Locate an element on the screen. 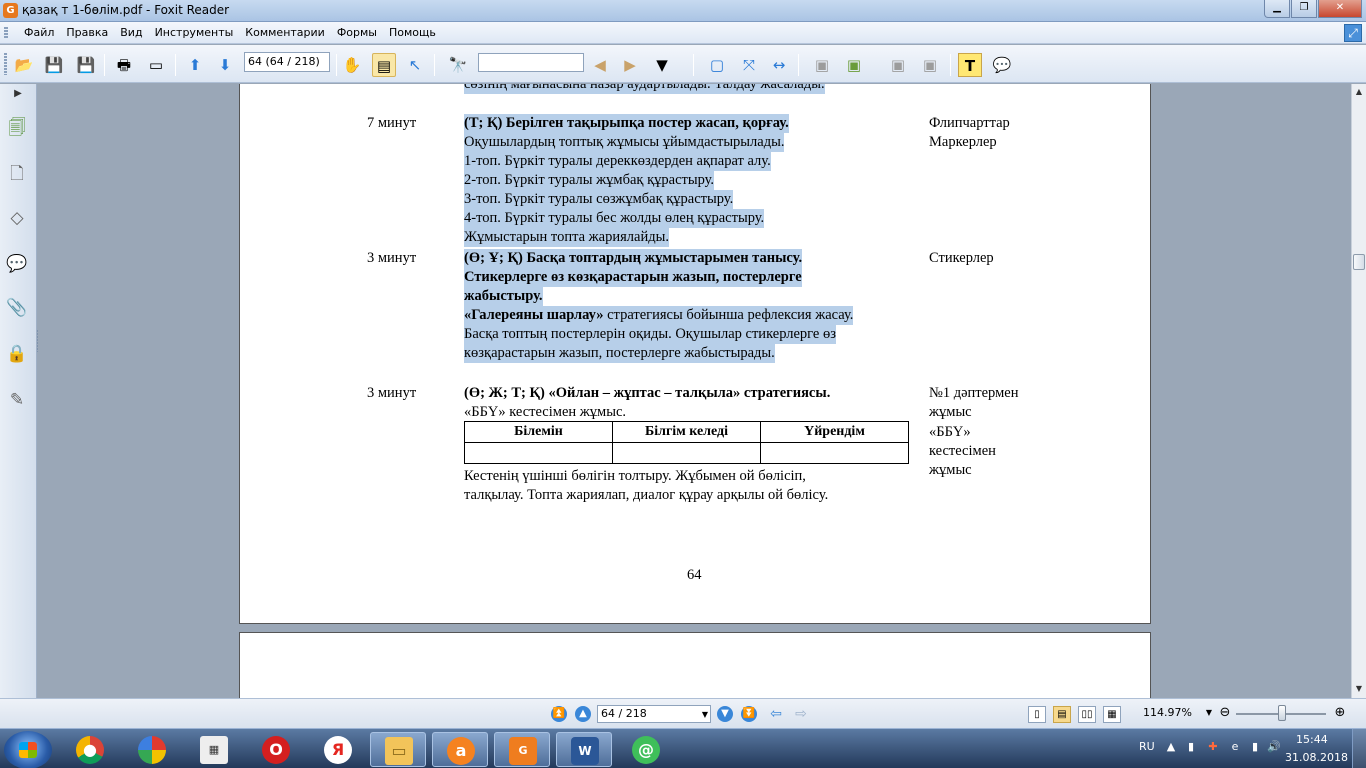  menu-file: Файл is located at coordinates (39, 33).